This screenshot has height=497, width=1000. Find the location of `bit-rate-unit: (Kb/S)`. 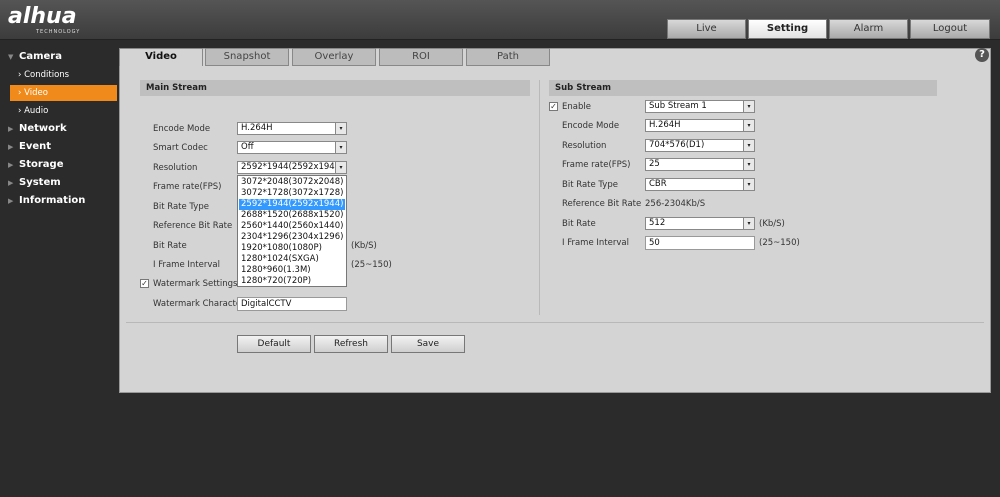

bit-rate-unit: (Kb/S) is located at coordinates (364, 246).